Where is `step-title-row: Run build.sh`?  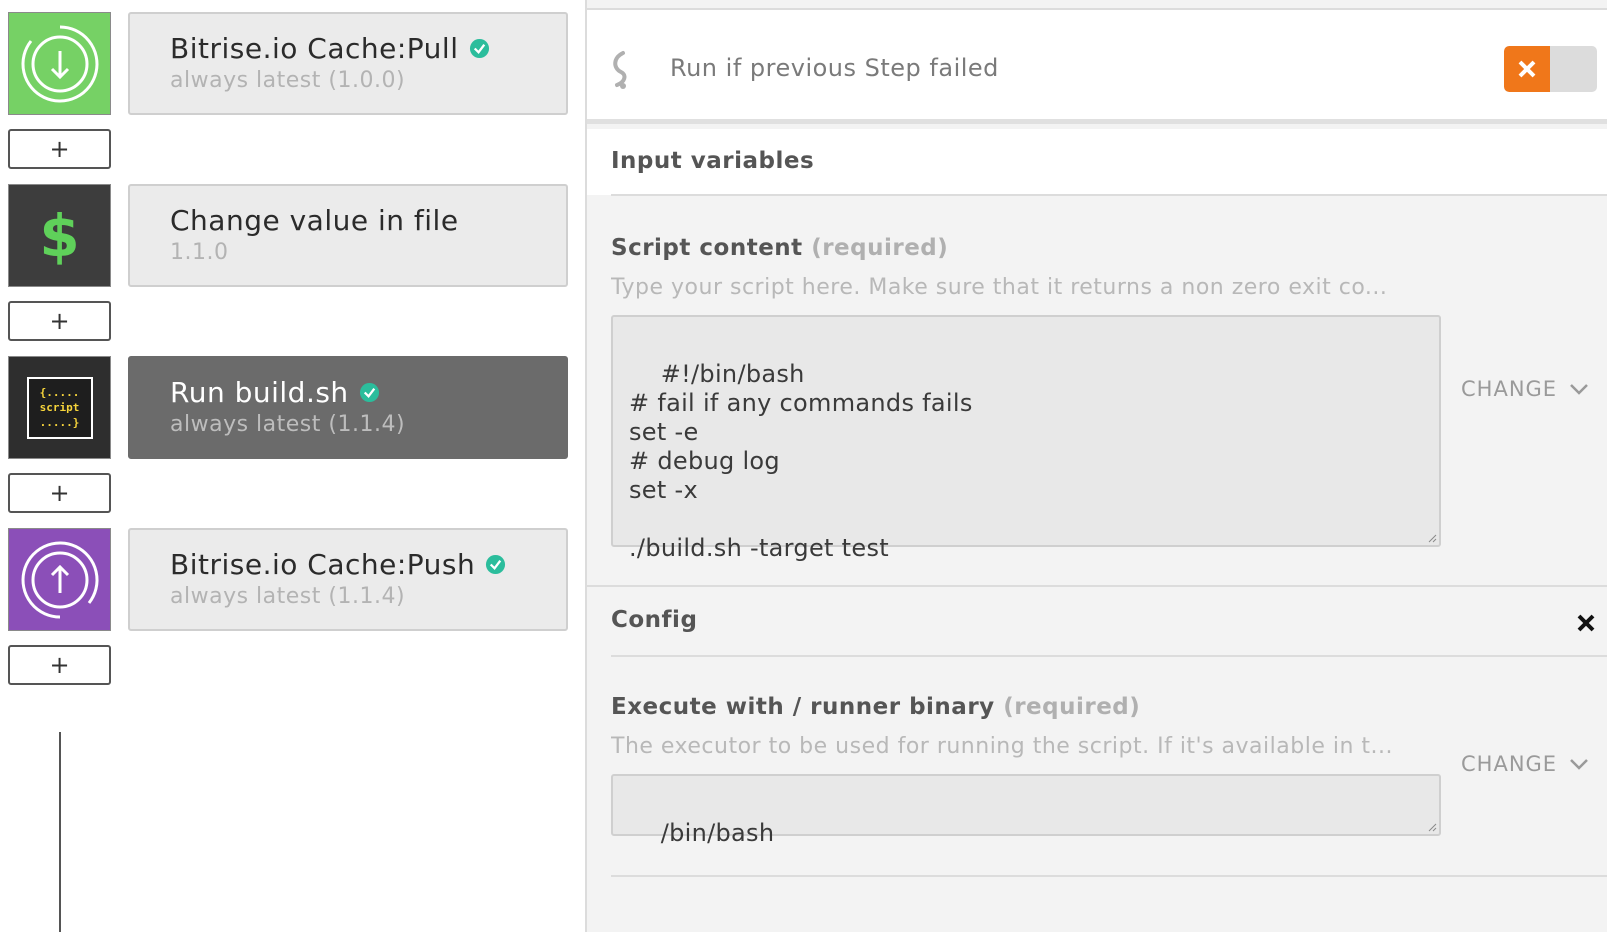 step-title-row: Run build.sh is located at coordinates (368, 393).